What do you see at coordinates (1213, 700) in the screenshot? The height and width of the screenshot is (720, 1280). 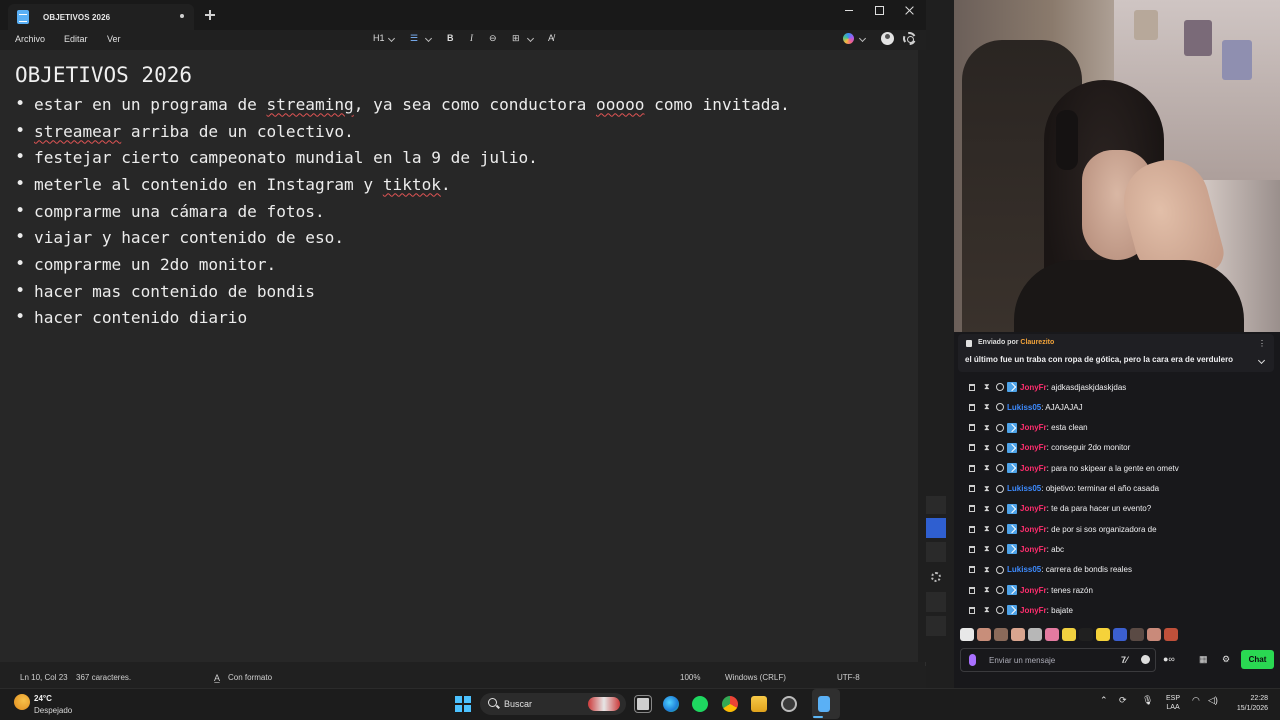 I see `volume-icon: ◁)` at bounding box center [1213, 700].